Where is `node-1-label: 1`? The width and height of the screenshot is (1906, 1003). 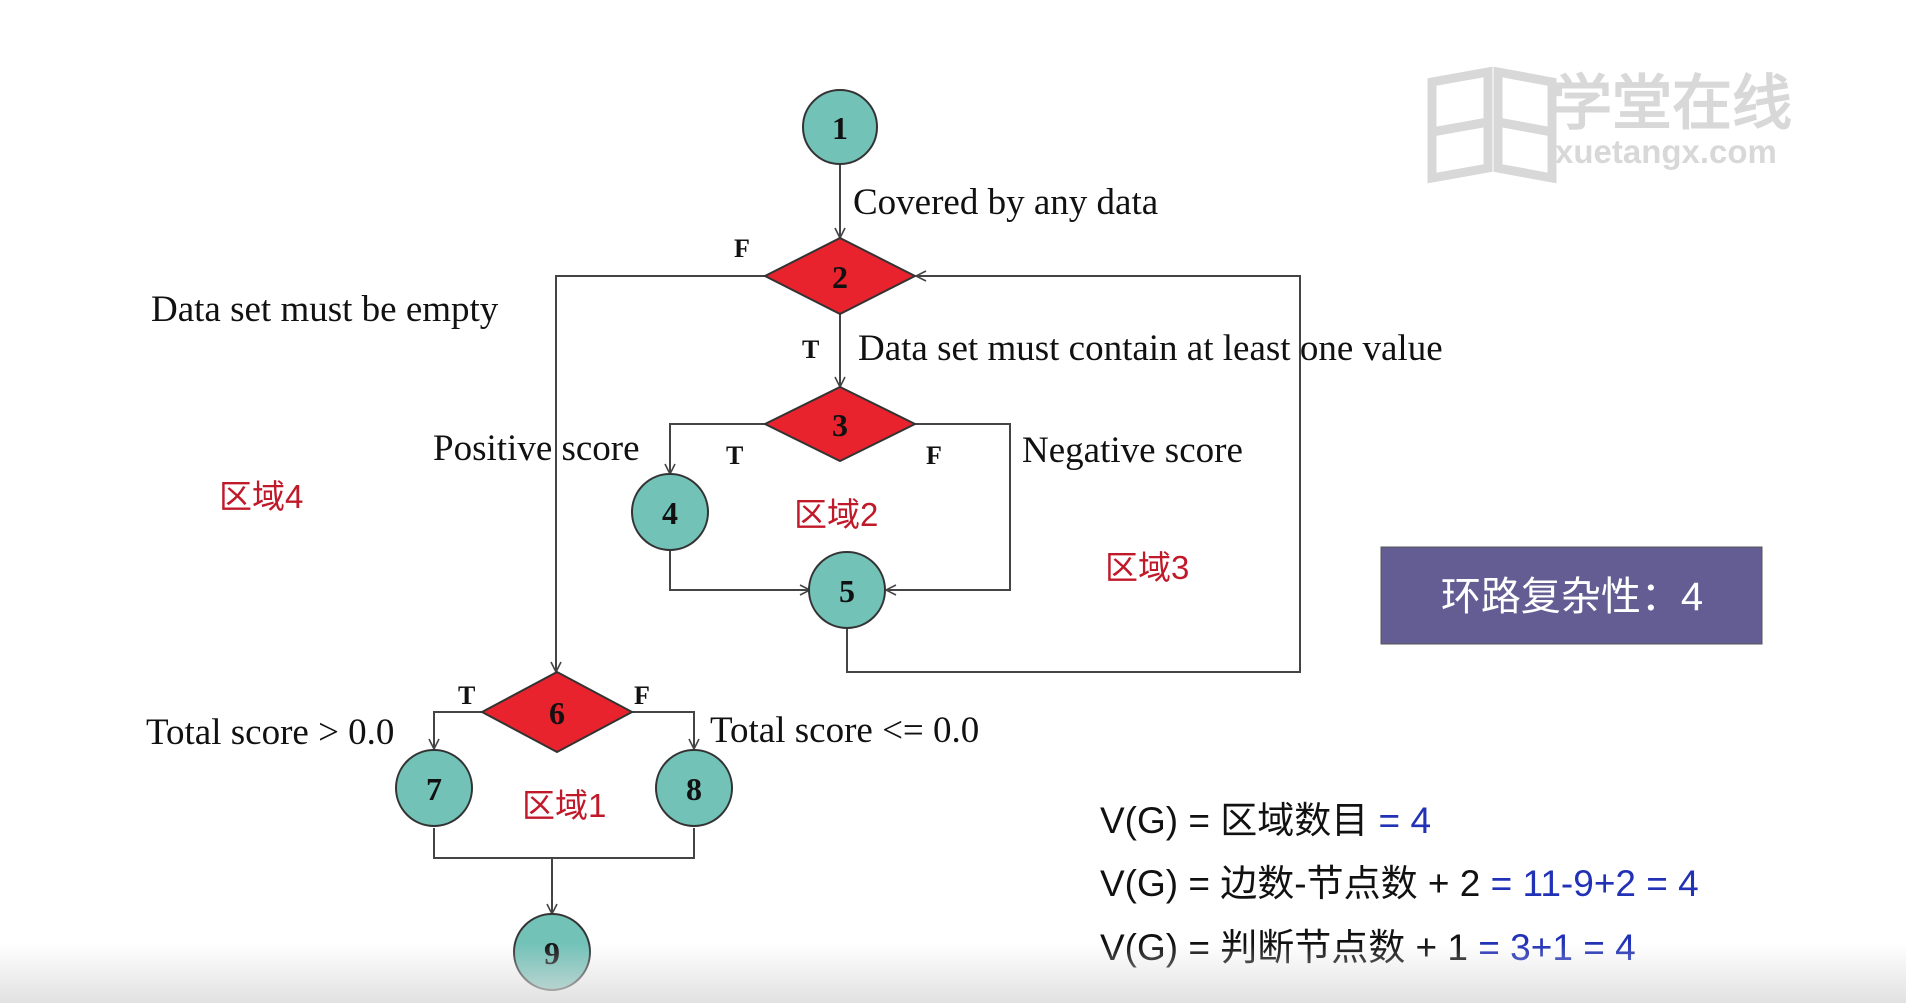 node-1-label: 1 is located at coordinates (840, 128).